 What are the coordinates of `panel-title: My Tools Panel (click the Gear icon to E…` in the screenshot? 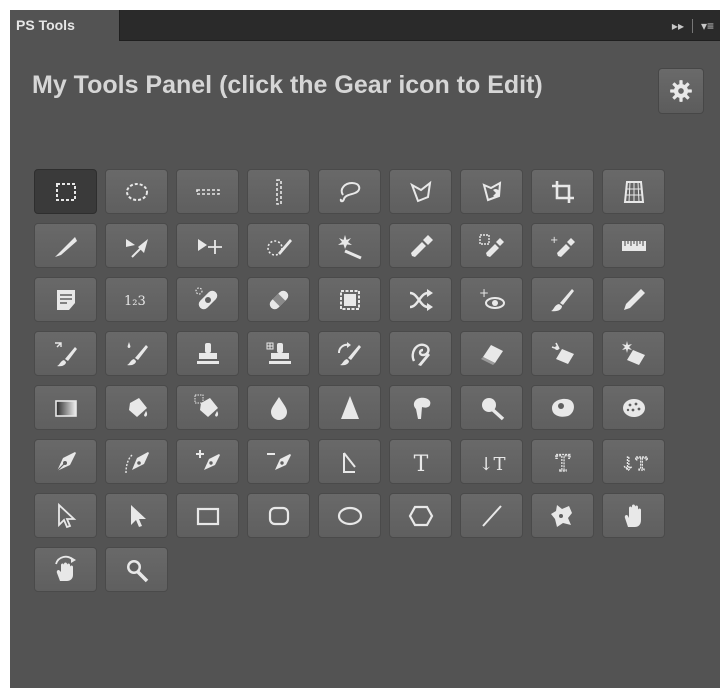 It's located at (287, 85).